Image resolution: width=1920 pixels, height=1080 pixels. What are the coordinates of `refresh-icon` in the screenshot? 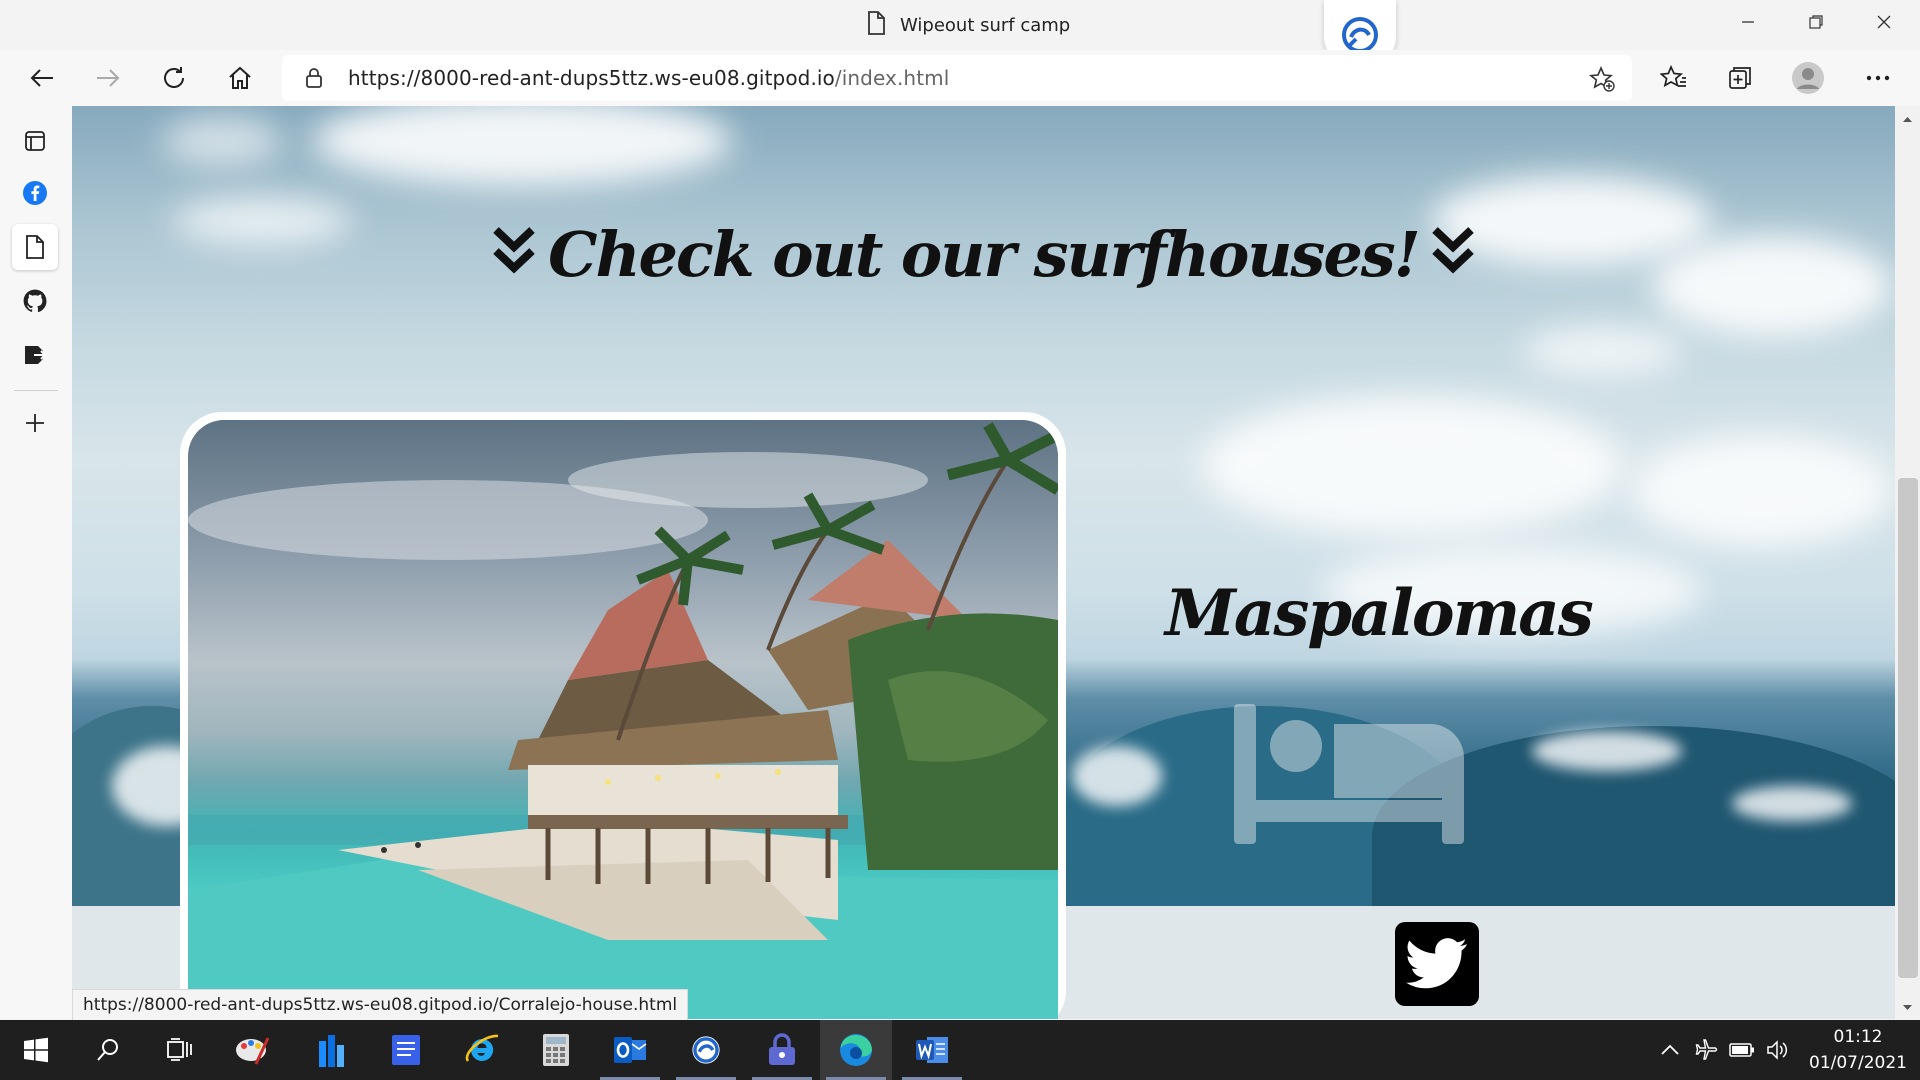 It's located at (174, 77).